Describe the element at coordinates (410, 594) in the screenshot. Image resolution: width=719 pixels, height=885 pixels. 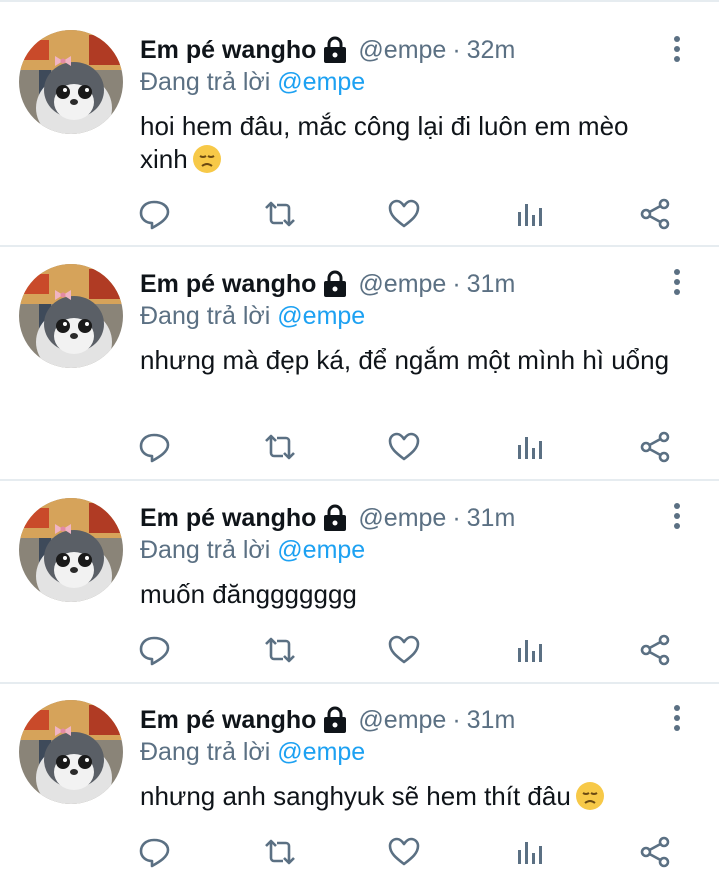
I see `tweet-text: muốn đănggggggg` at that location.